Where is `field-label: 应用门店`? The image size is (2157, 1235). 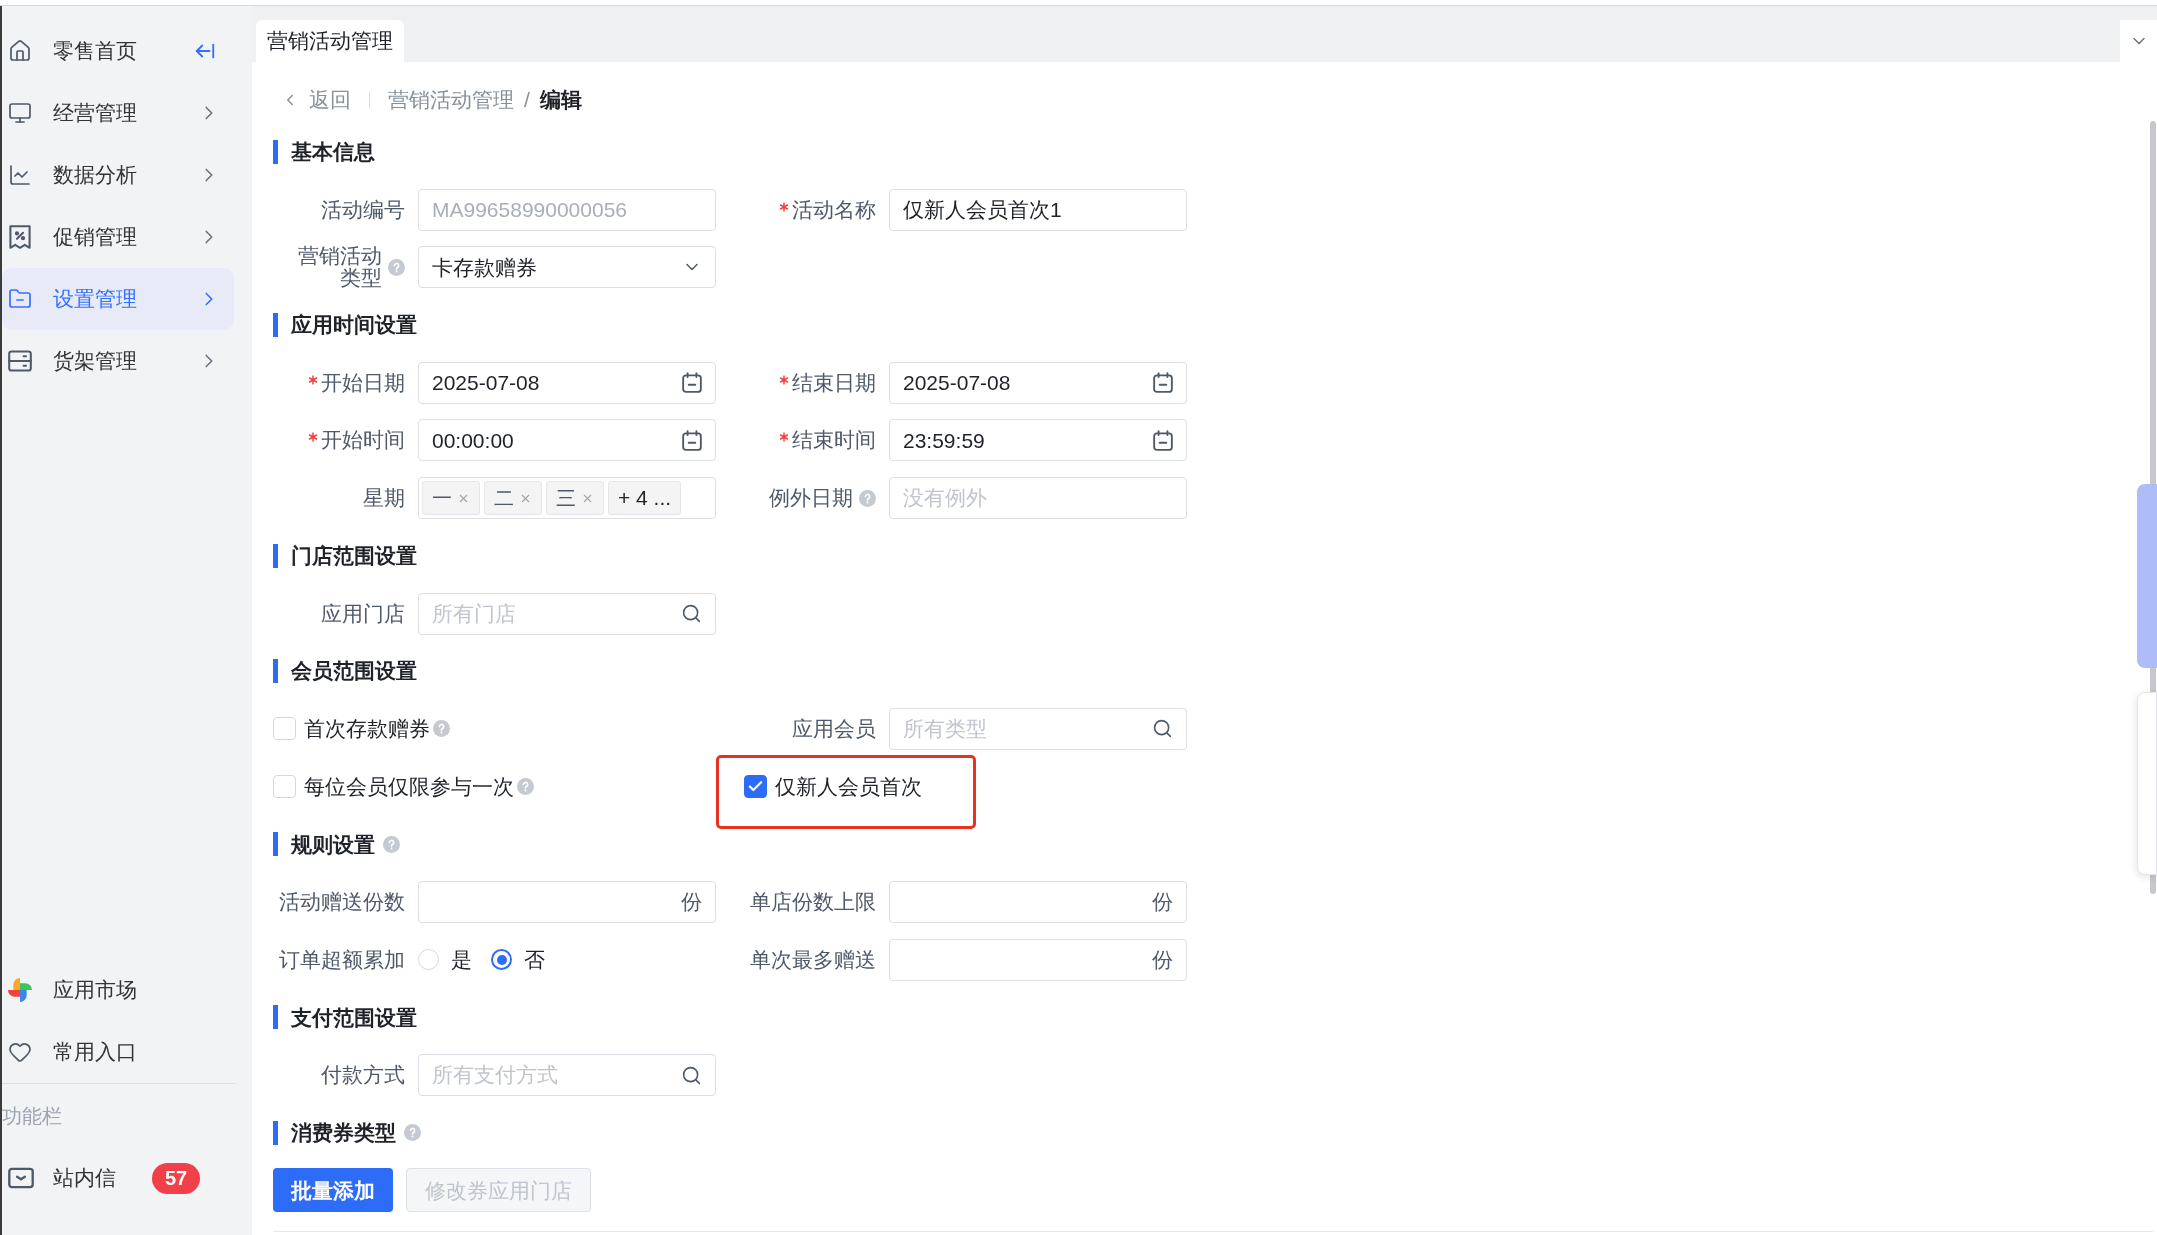 field-label: 应用门店 is located at coordinates (363, 613).